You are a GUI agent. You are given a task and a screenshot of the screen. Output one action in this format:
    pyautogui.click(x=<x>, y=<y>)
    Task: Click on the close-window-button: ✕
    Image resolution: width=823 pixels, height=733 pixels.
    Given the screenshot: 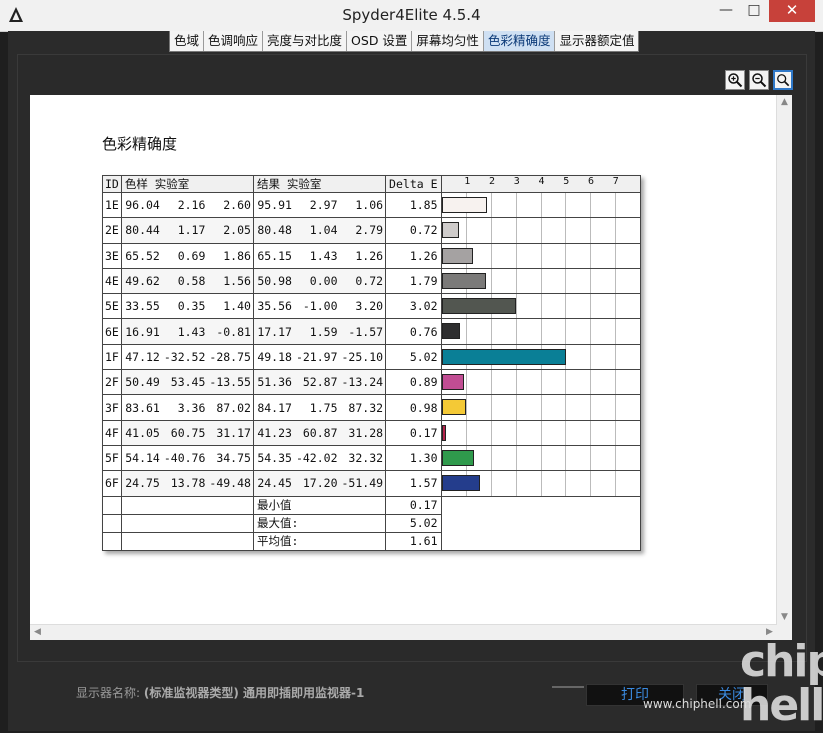 What is the action you would take?
    pyautogui.click(x=792, y=11)
    